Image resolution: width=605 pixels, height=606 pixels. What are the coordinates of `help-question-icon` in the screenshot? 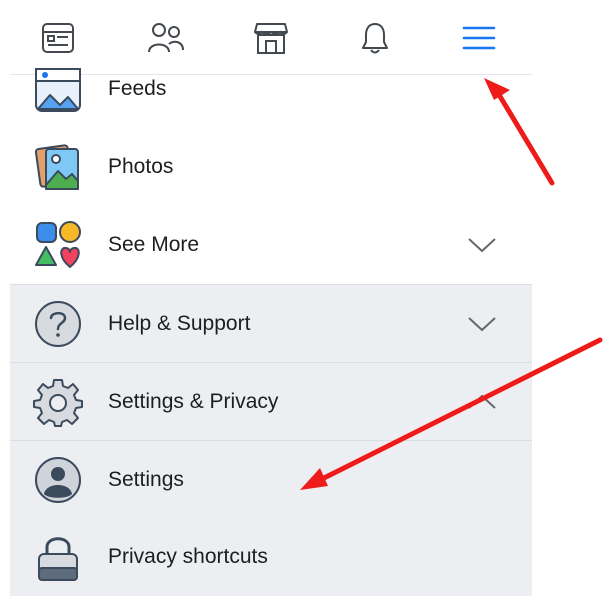 It's located at (58, 324).